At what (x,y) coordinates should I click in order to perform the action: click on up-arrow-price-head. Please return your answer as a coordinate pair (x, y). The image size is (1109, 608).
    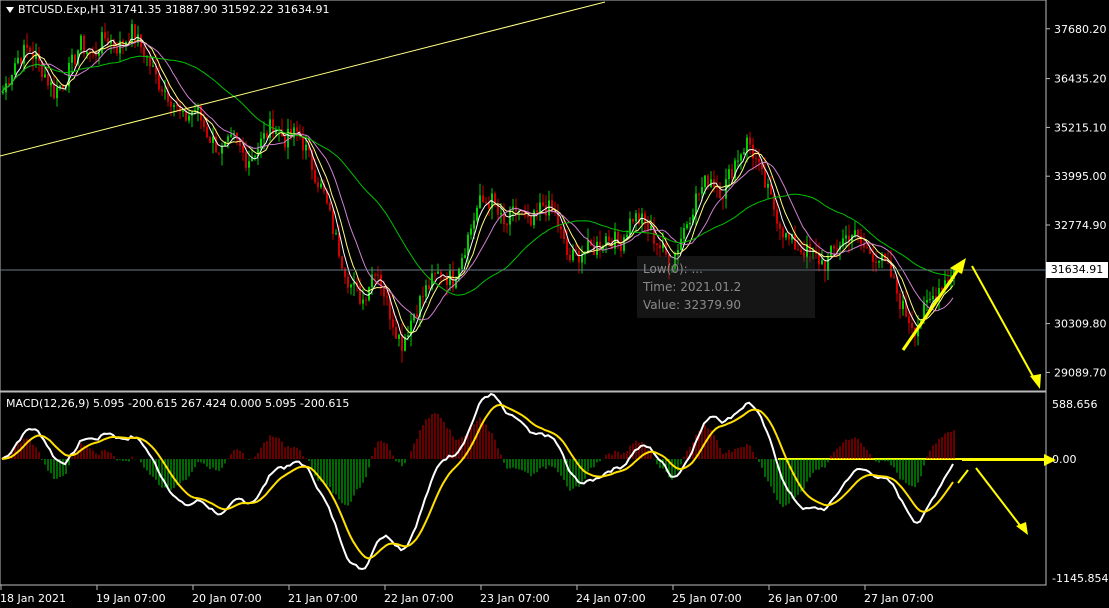
    Looking at the image, I should click on (958, 266).